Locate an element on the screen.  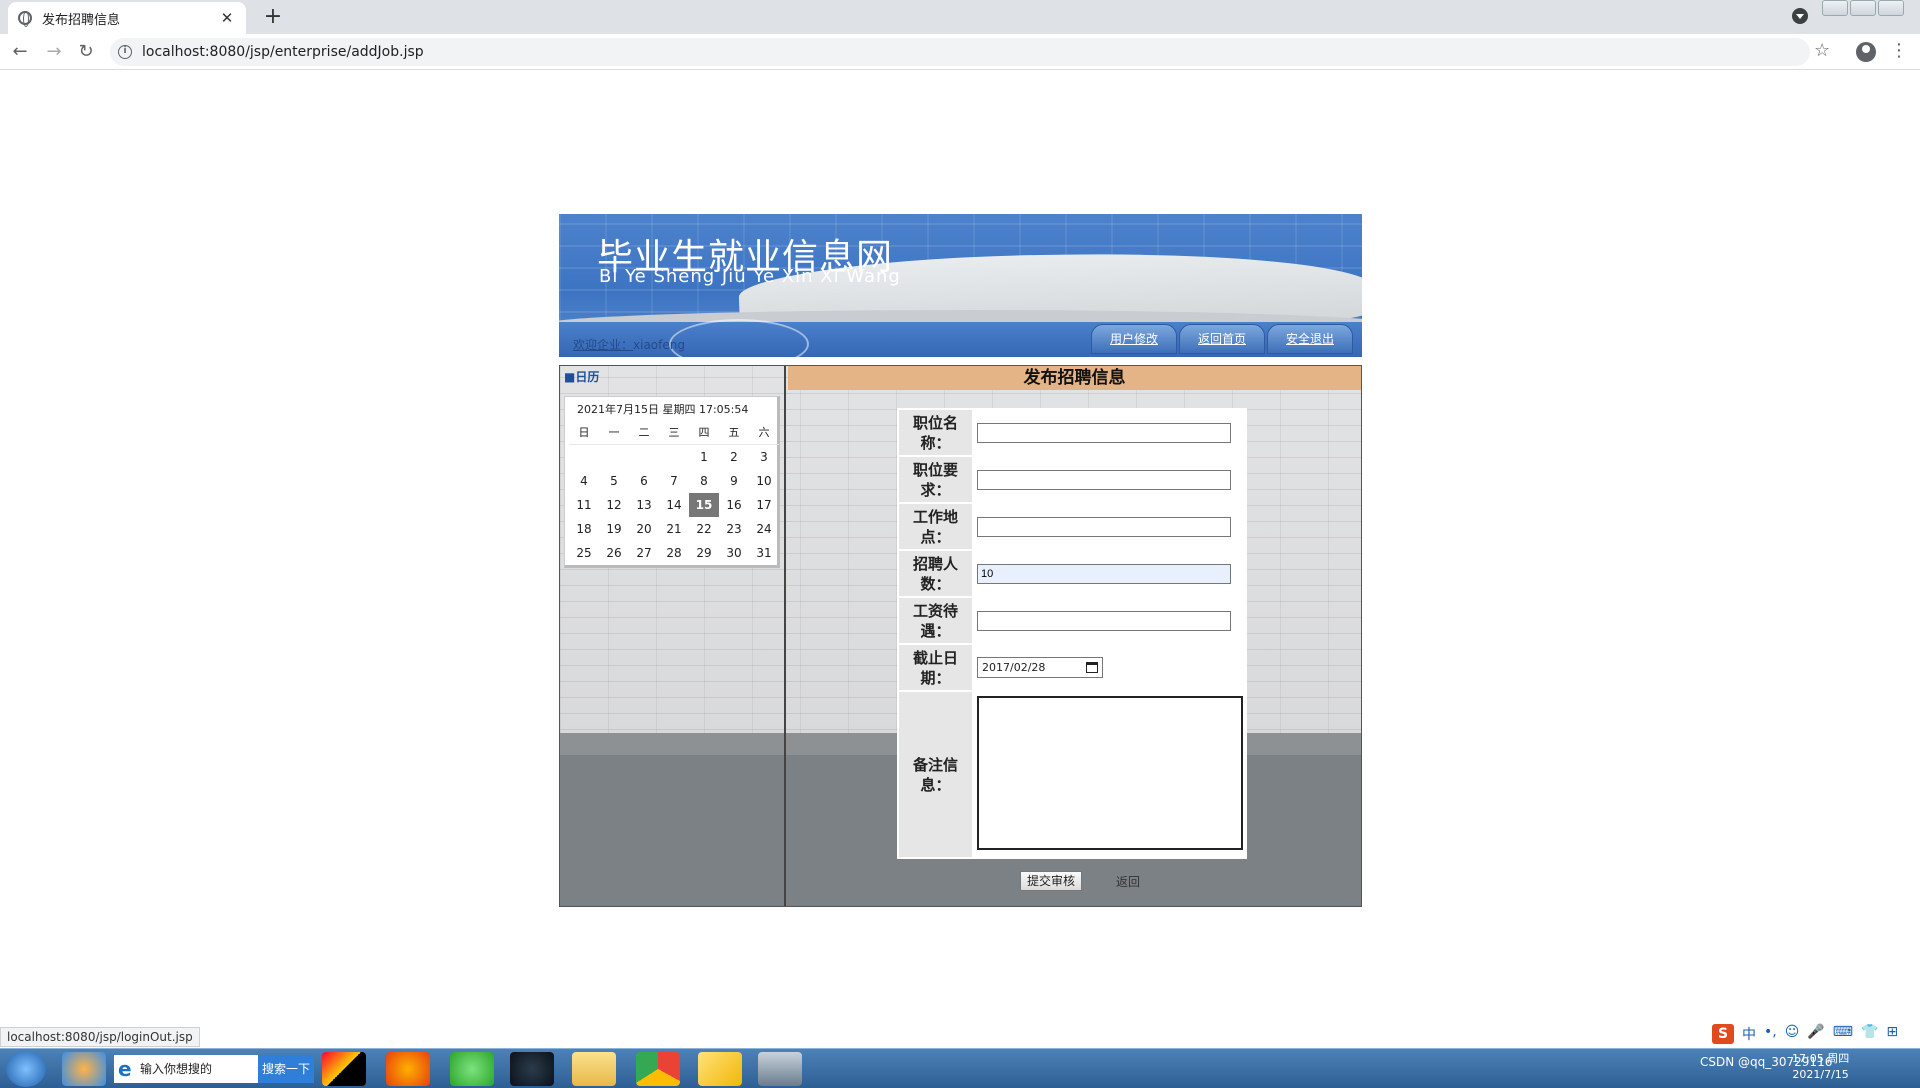
ime-emoji-icon: ☺ is located at coordinates (1792, 1034).